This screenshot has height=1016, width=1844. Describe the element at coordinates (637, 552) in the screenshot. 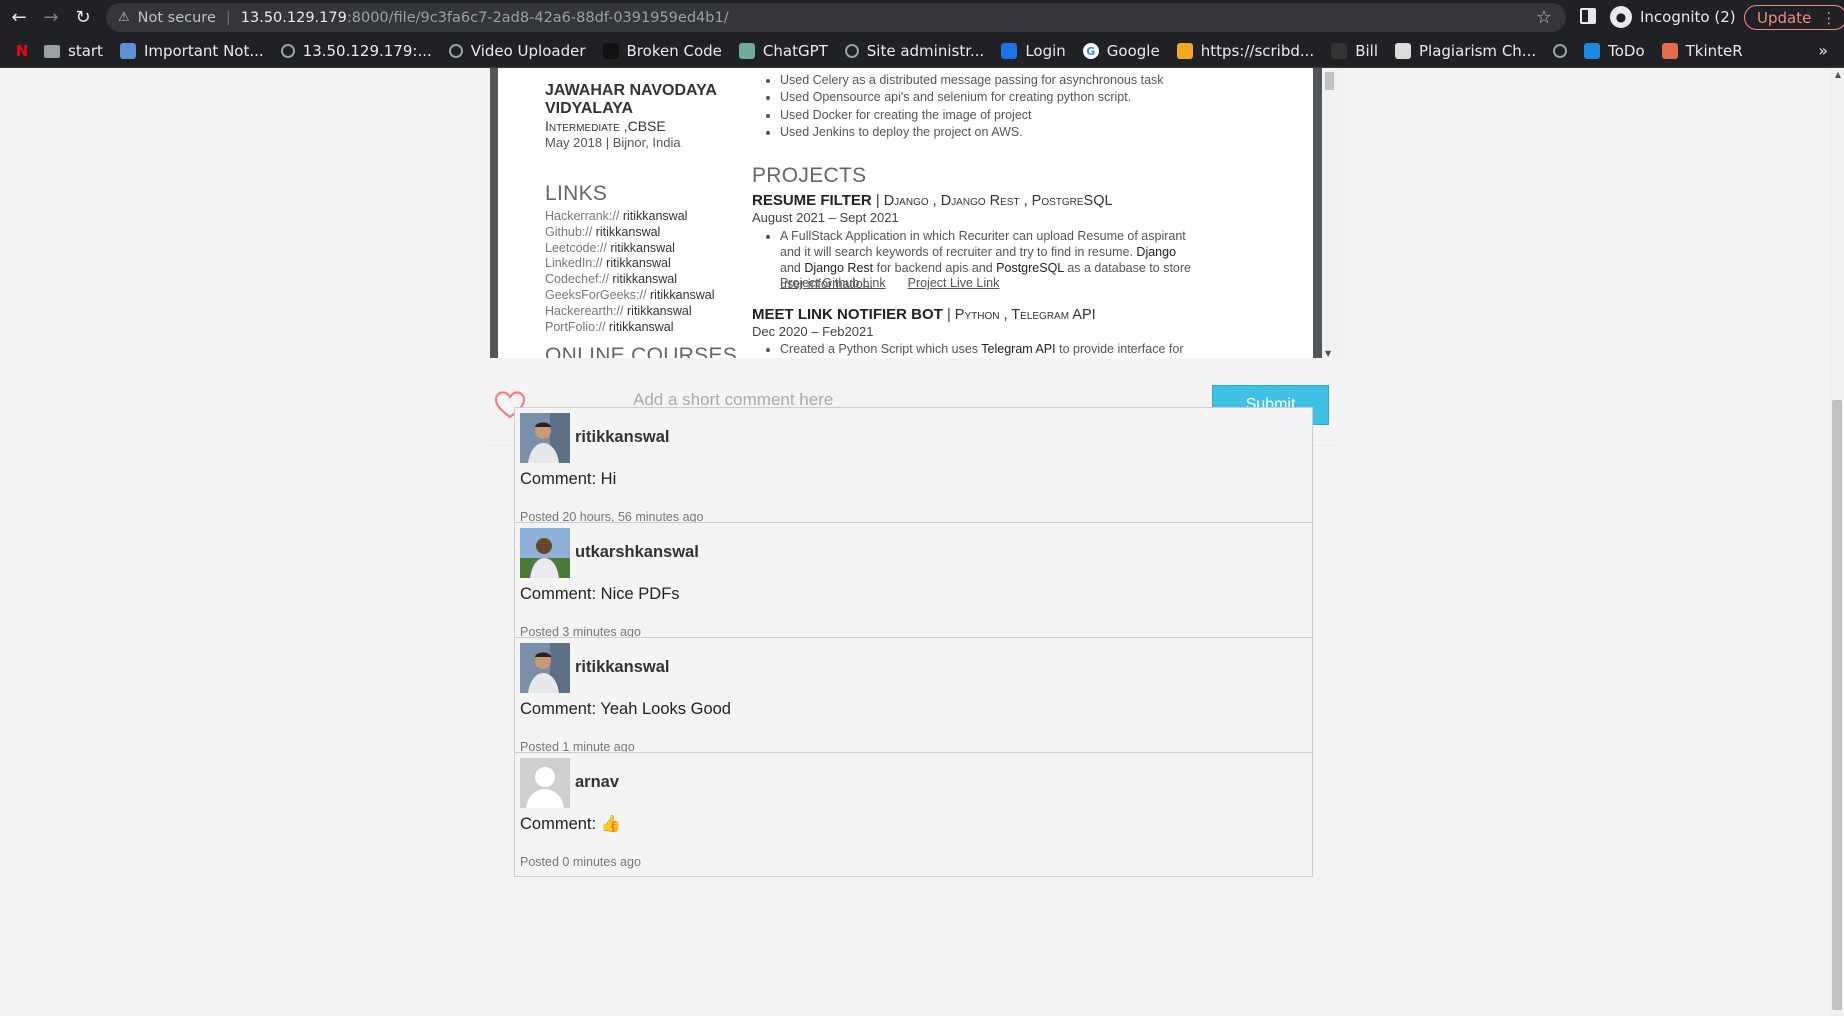

I see `comment-username: utkarshkanswal` at that location.